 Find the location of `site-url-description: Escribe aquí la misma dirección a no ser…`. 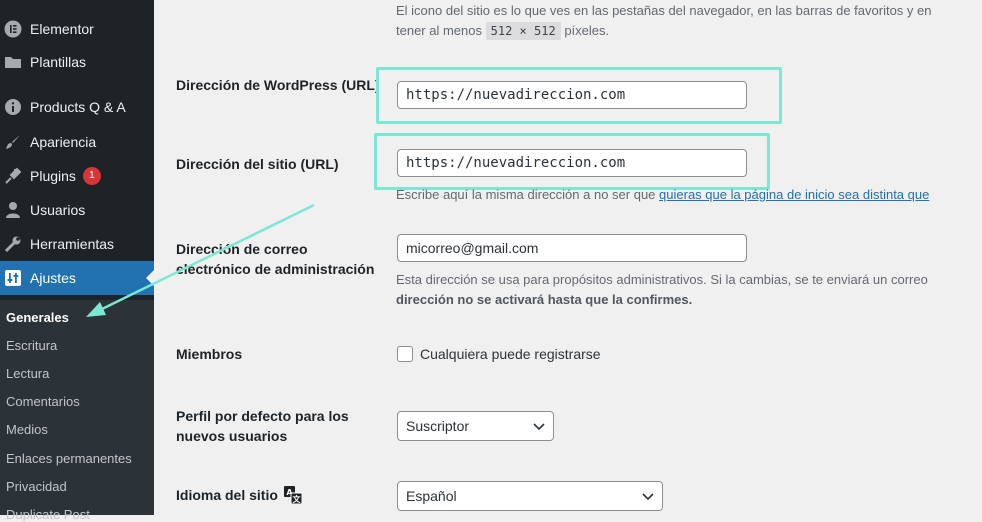

site-url-description: Escribe aquí la misma dirección a no ser… is located at coordinates (663, 194).